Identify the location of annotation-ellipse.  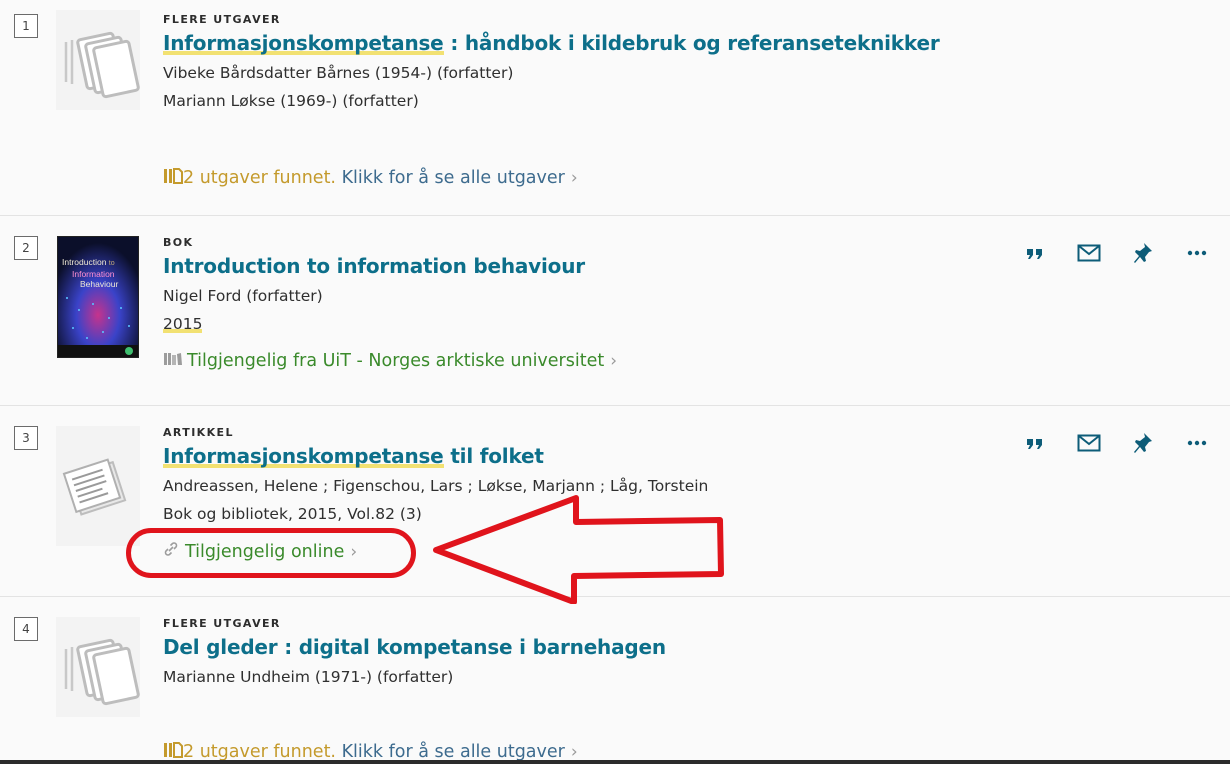
(271, 553).